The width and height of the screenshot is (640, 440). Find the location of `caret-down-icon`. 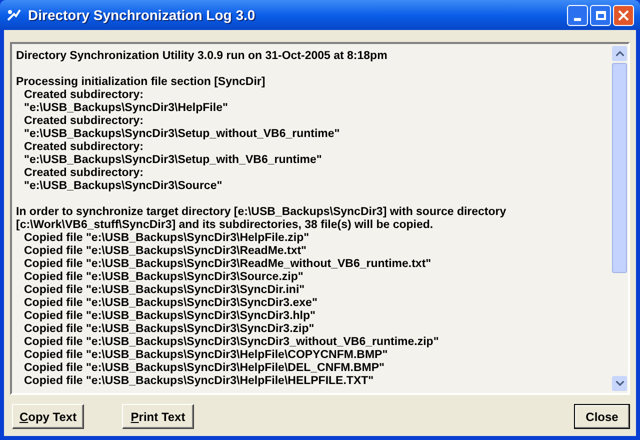

caret-down-icon is located at coordinates (620, 383).